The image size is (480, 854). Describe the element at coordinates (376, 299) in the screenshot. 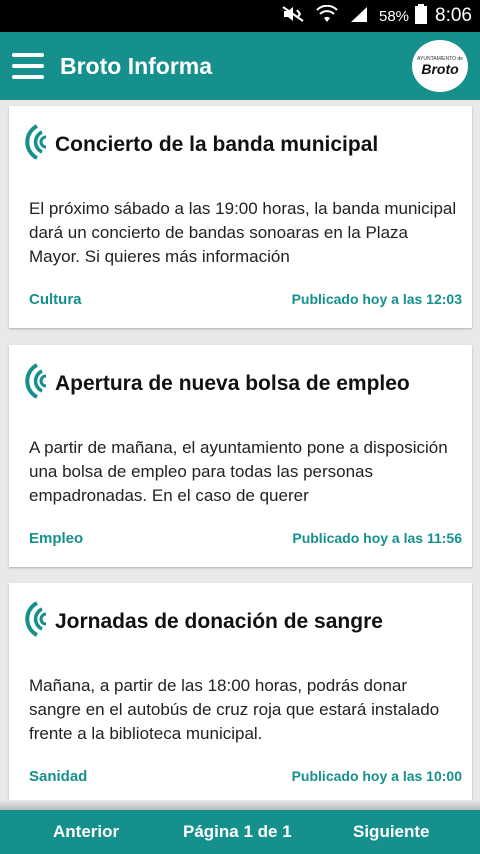

I see `news-published: Publicado hoy a las 12:03` at that location.